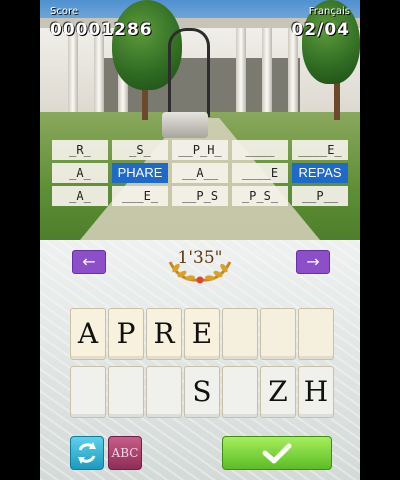  What do you see at coordinates (140, 196) in the screenshot?
I see `word-cell: ___E_` at bounding box center [140, 196].